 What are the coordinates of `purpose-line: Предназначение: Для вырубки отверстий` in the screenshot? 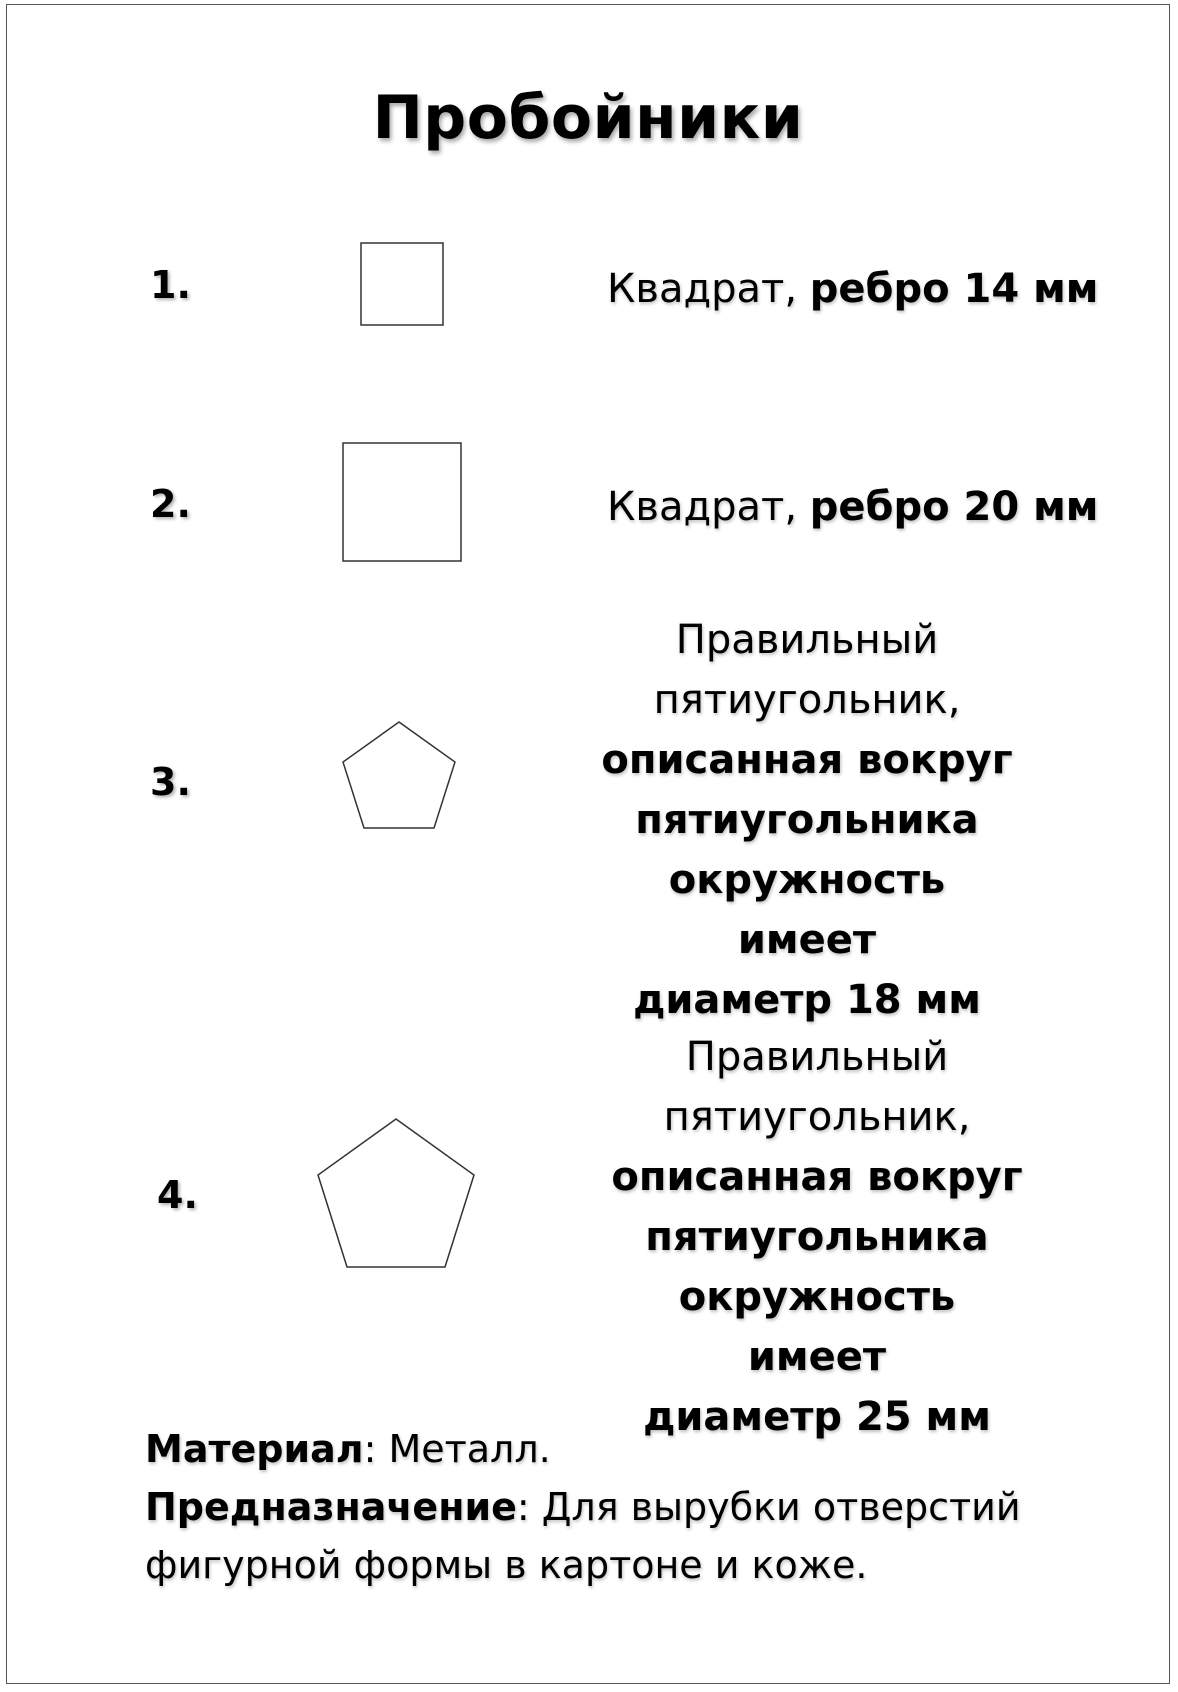 It's located at (583, 1507).